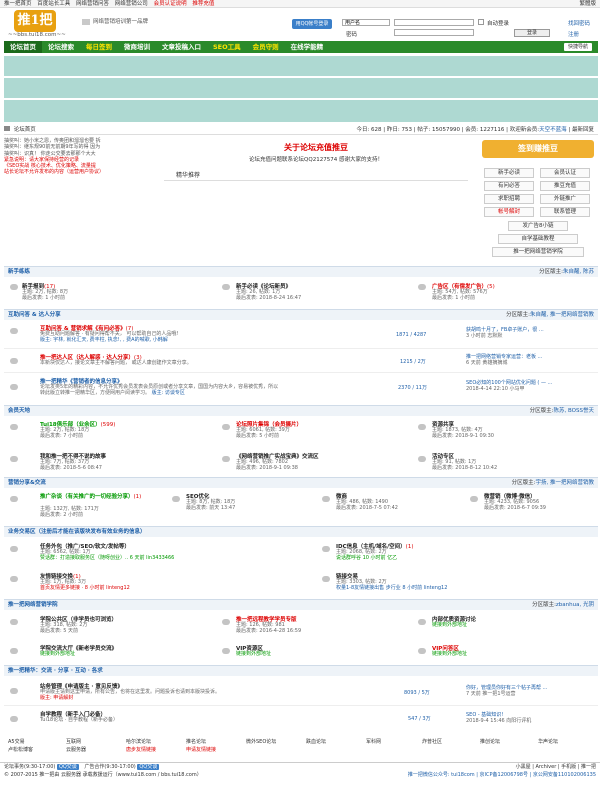  What do you see at coordinates (55, 671) in the screenshot?
I see `section-title: 推一把精华：交流 · 分享 · 互动 · 各求` at bounding box center [55, 671].